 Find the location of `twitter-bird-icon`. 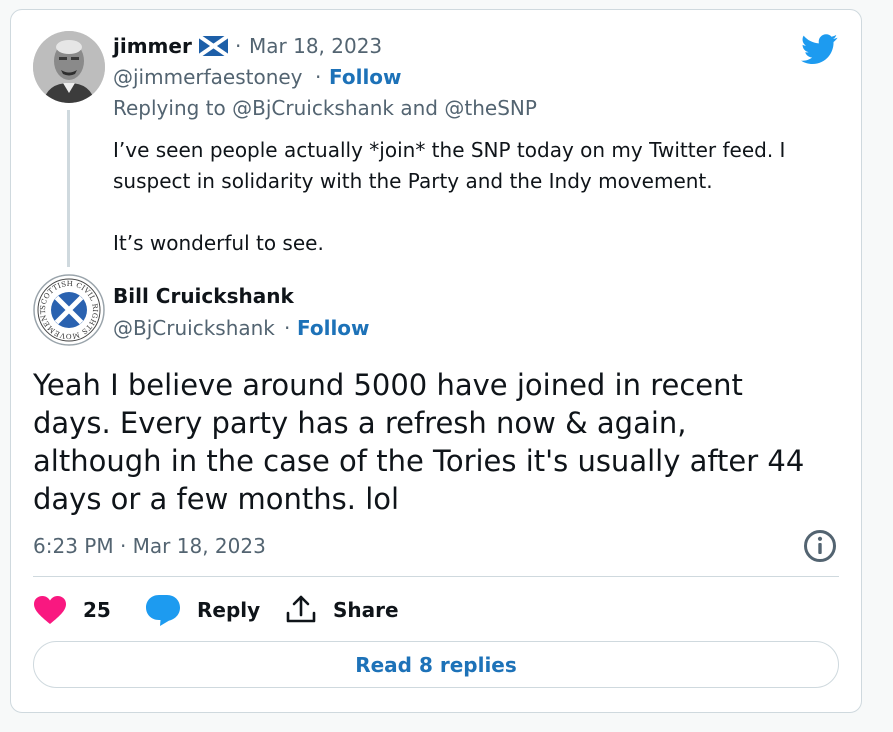

twitter-bird-icon is located at coordinates (819, 49).